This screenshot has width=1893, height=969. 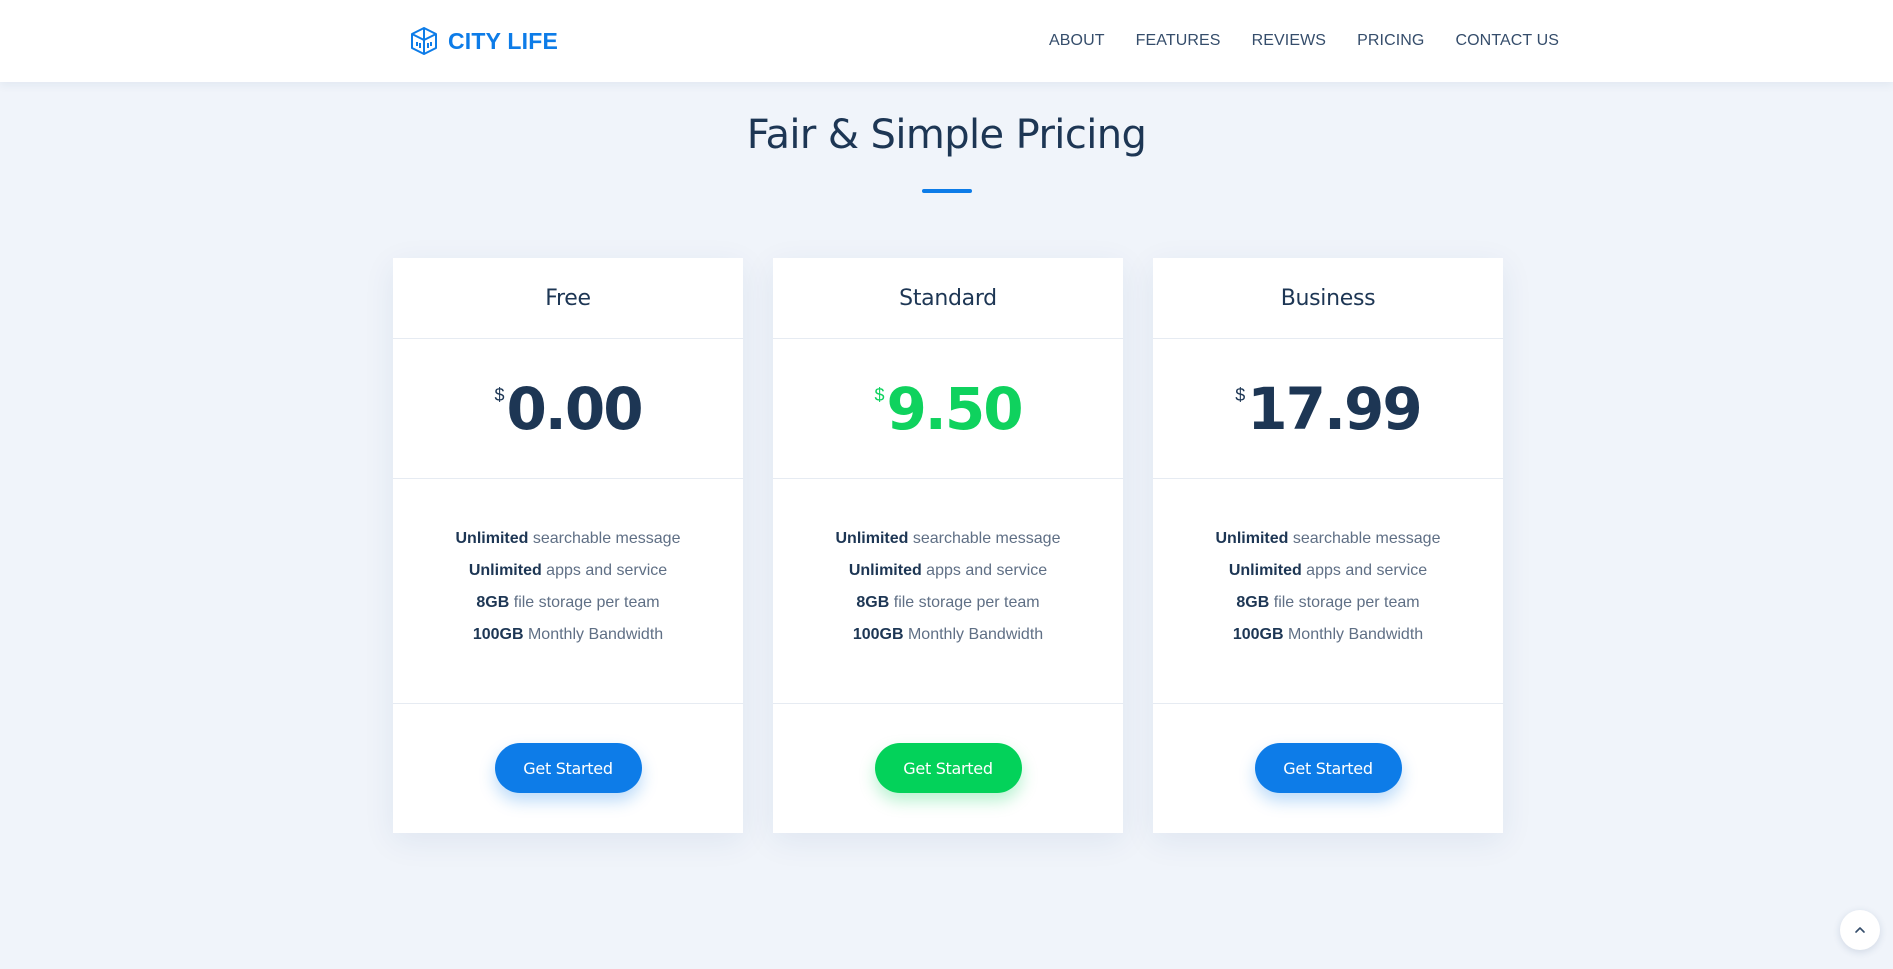 I want to click on card-header: Standard, so click(x=948, y=298).